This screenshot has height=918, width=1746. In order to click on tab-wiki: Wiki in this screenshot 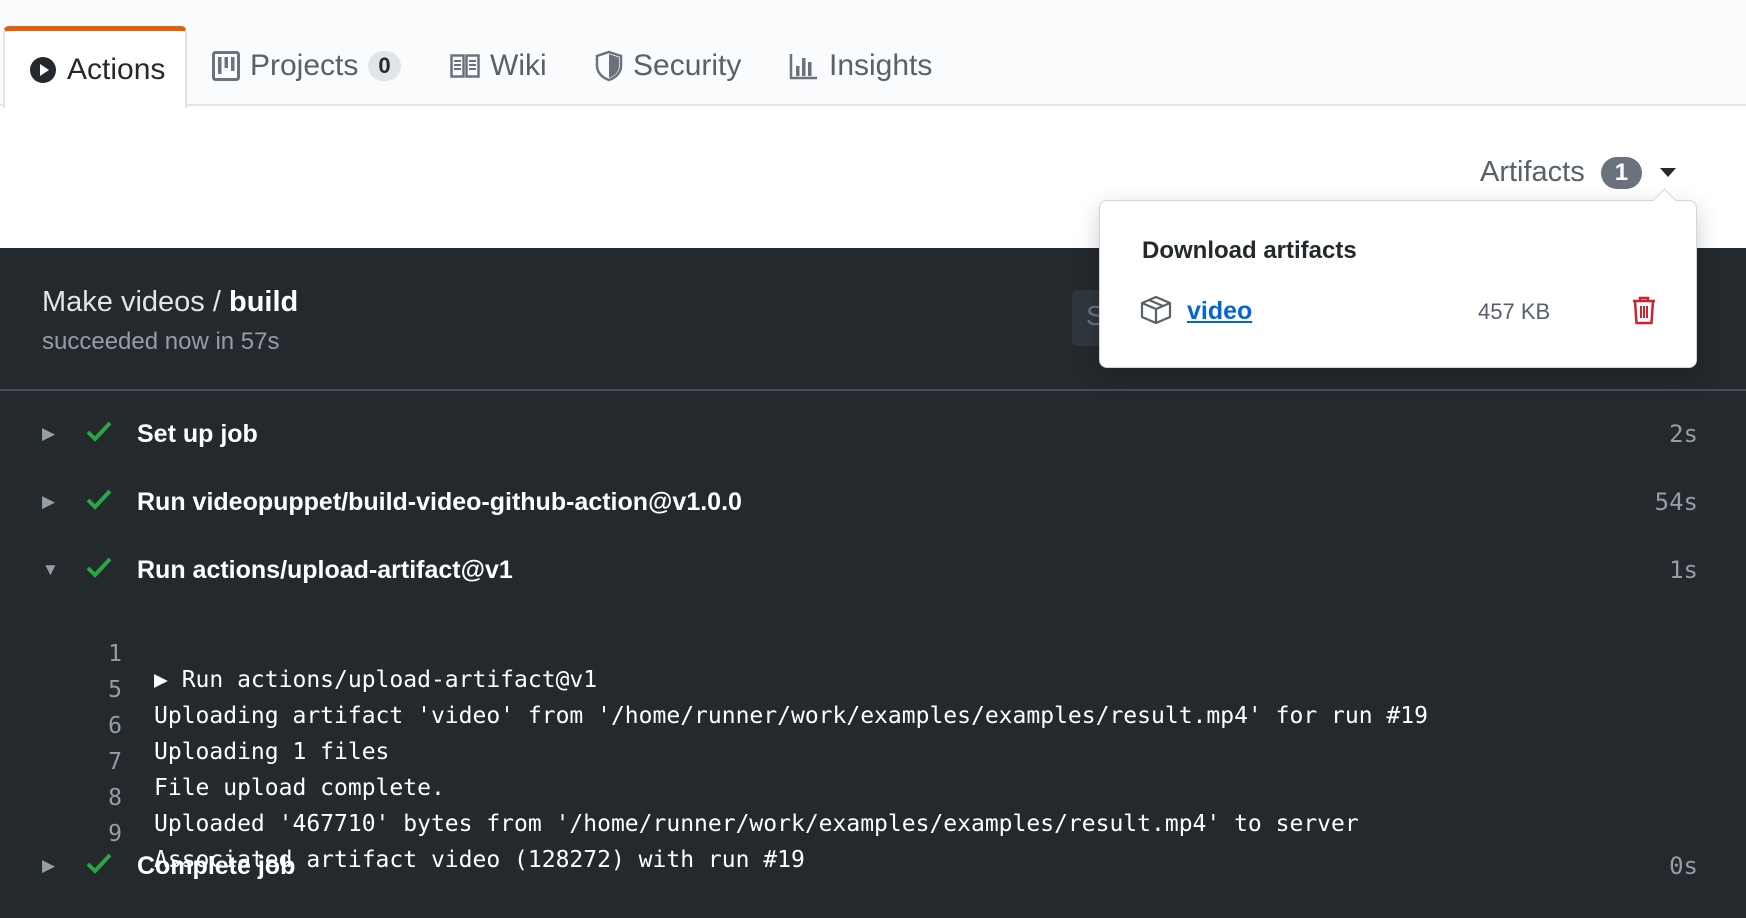, I will do `click(498, 66)`.